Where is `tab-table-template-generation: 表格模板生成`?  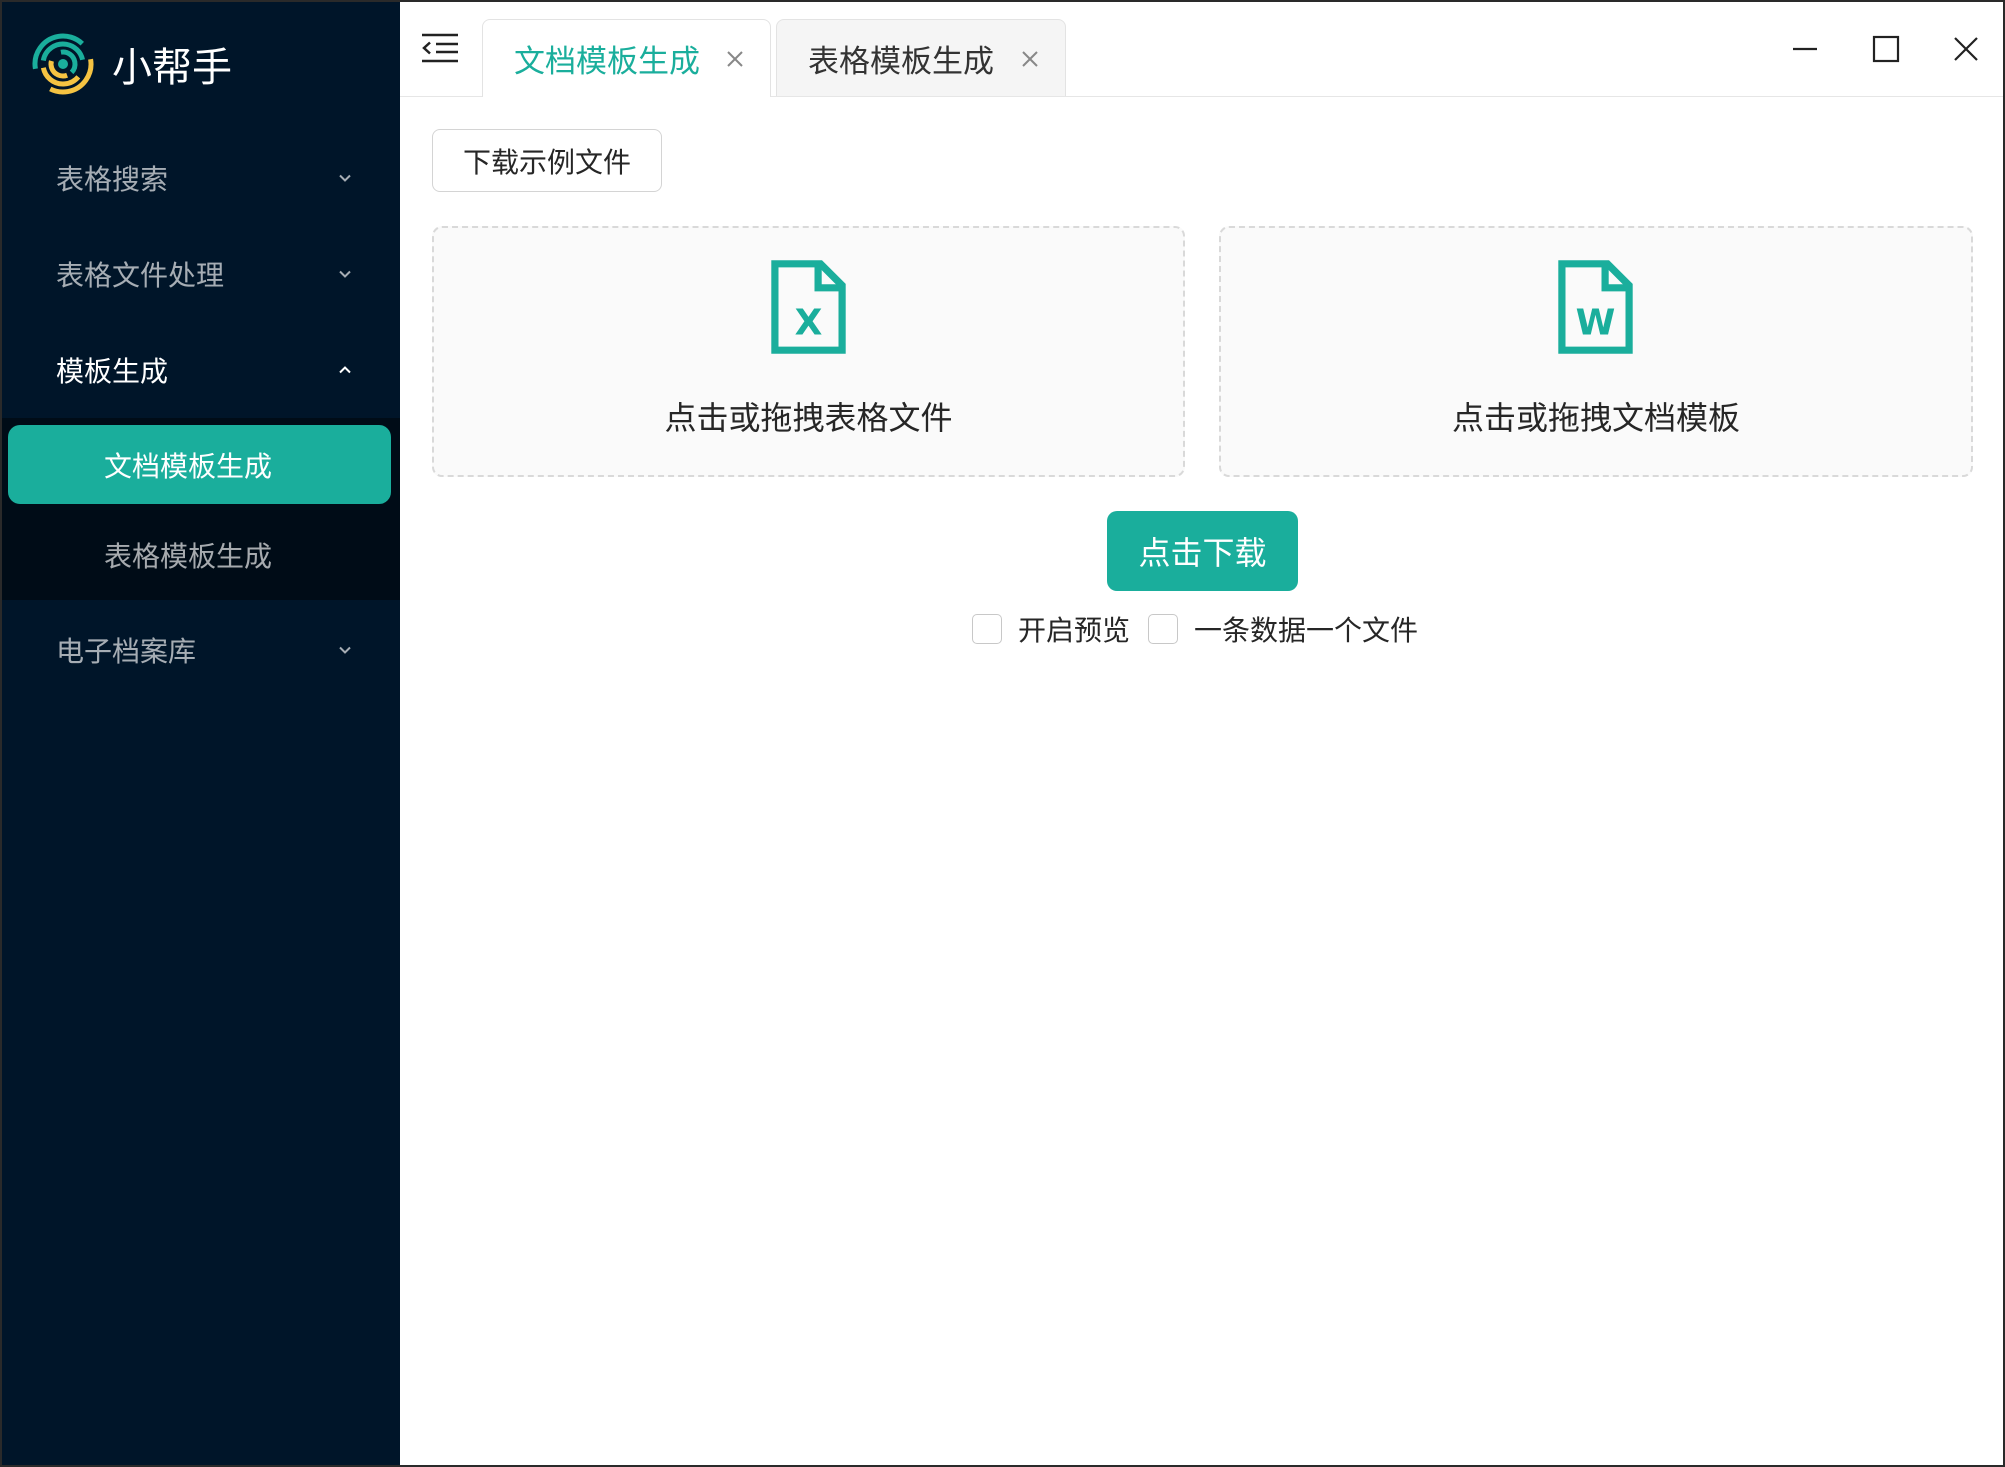
tab-table-template-generation: 表格模板生成 is located at coordinates (921, 57).